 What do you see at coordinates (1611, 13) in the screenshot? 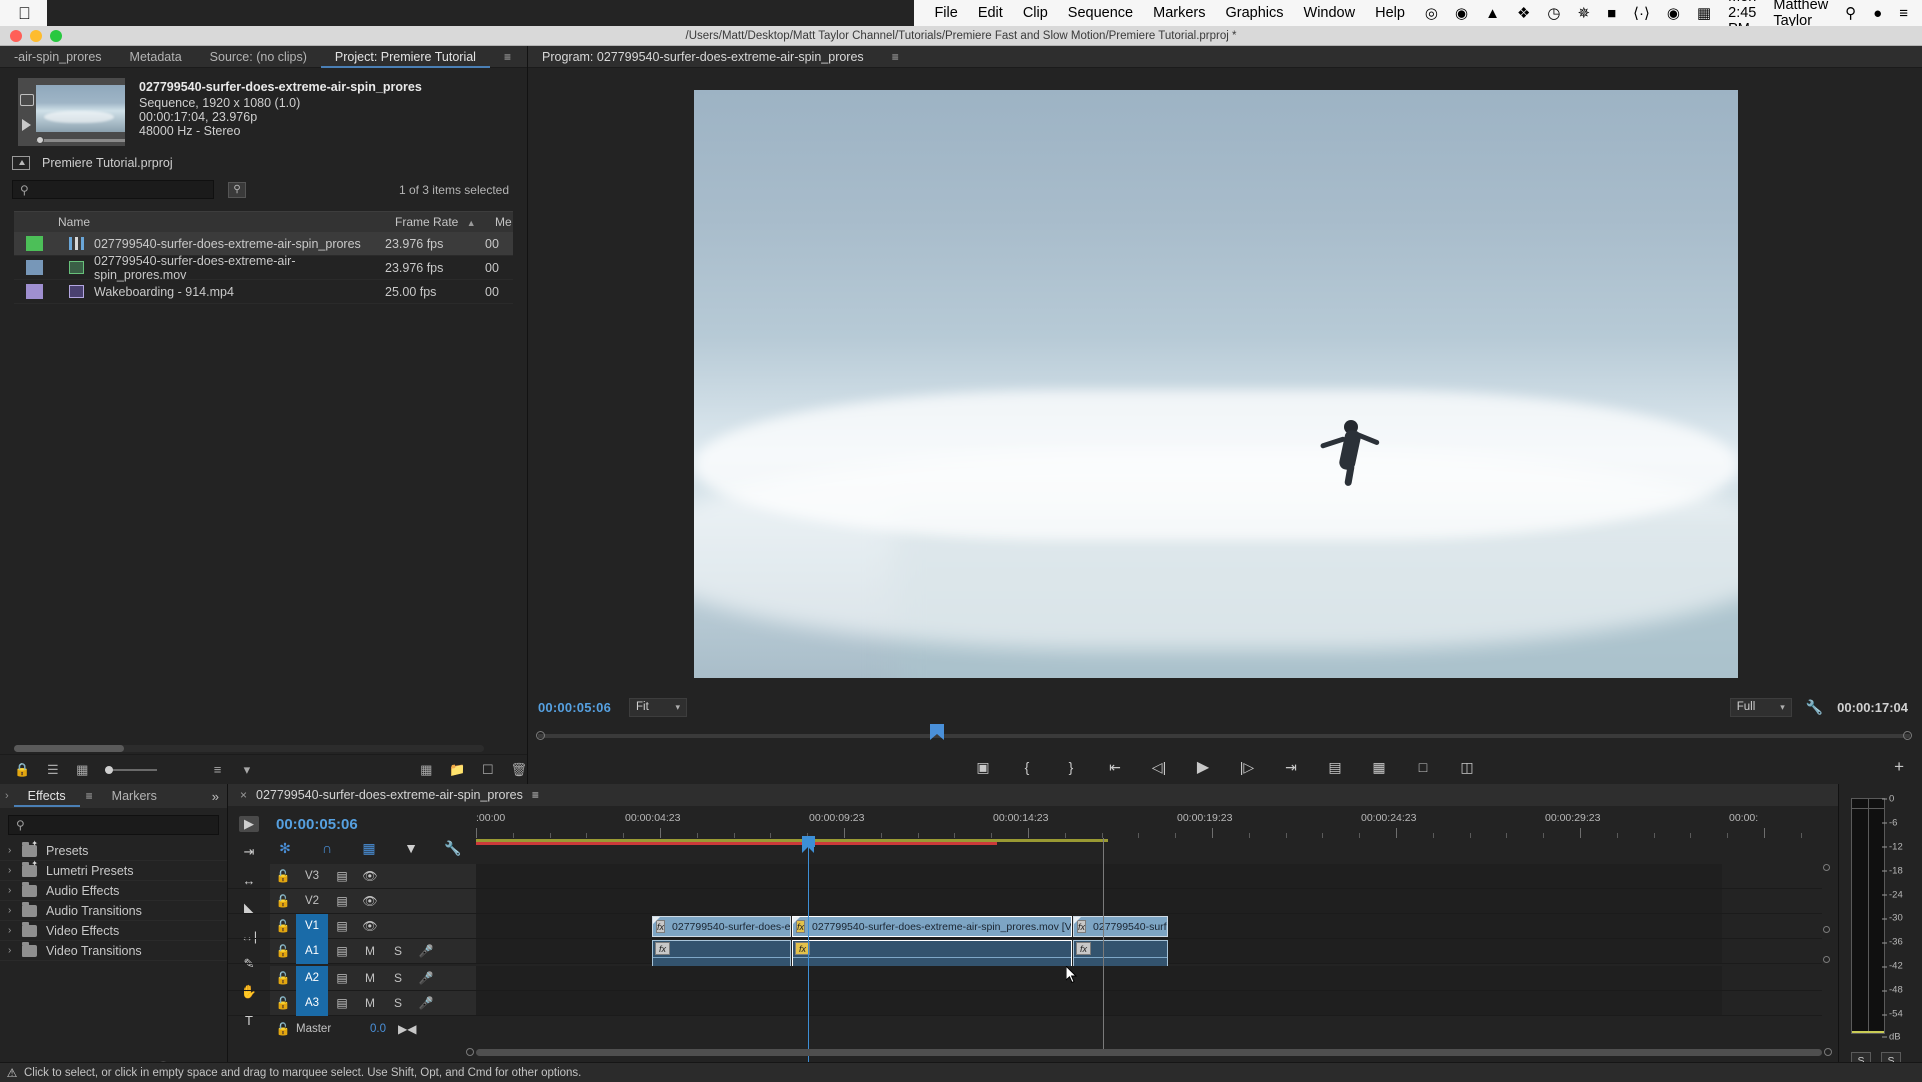
I see `battery-icon: ■` at bounding box center [1611, 13].